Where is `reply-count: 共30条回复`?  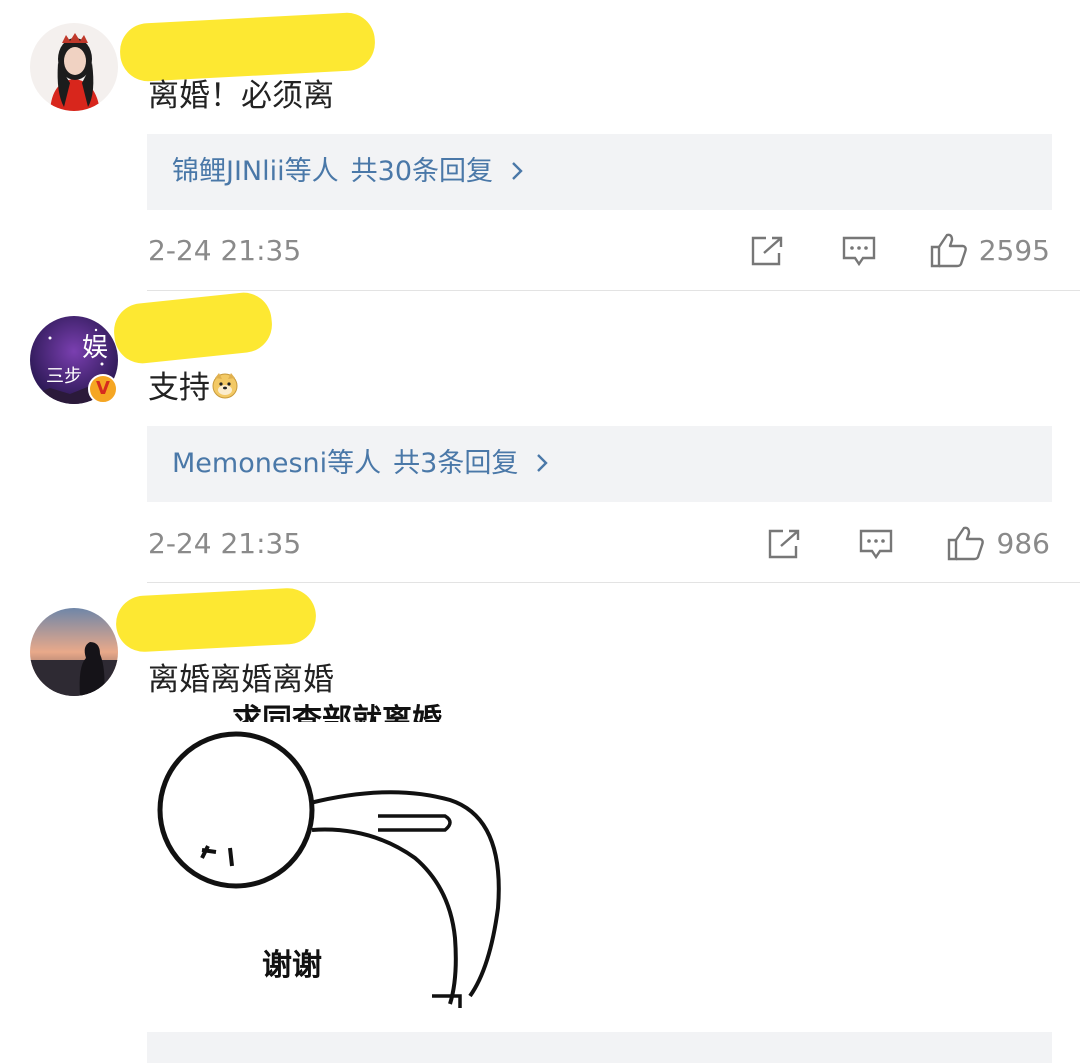 reply-count: 共30条回复 is located at coordinates (422, 171).